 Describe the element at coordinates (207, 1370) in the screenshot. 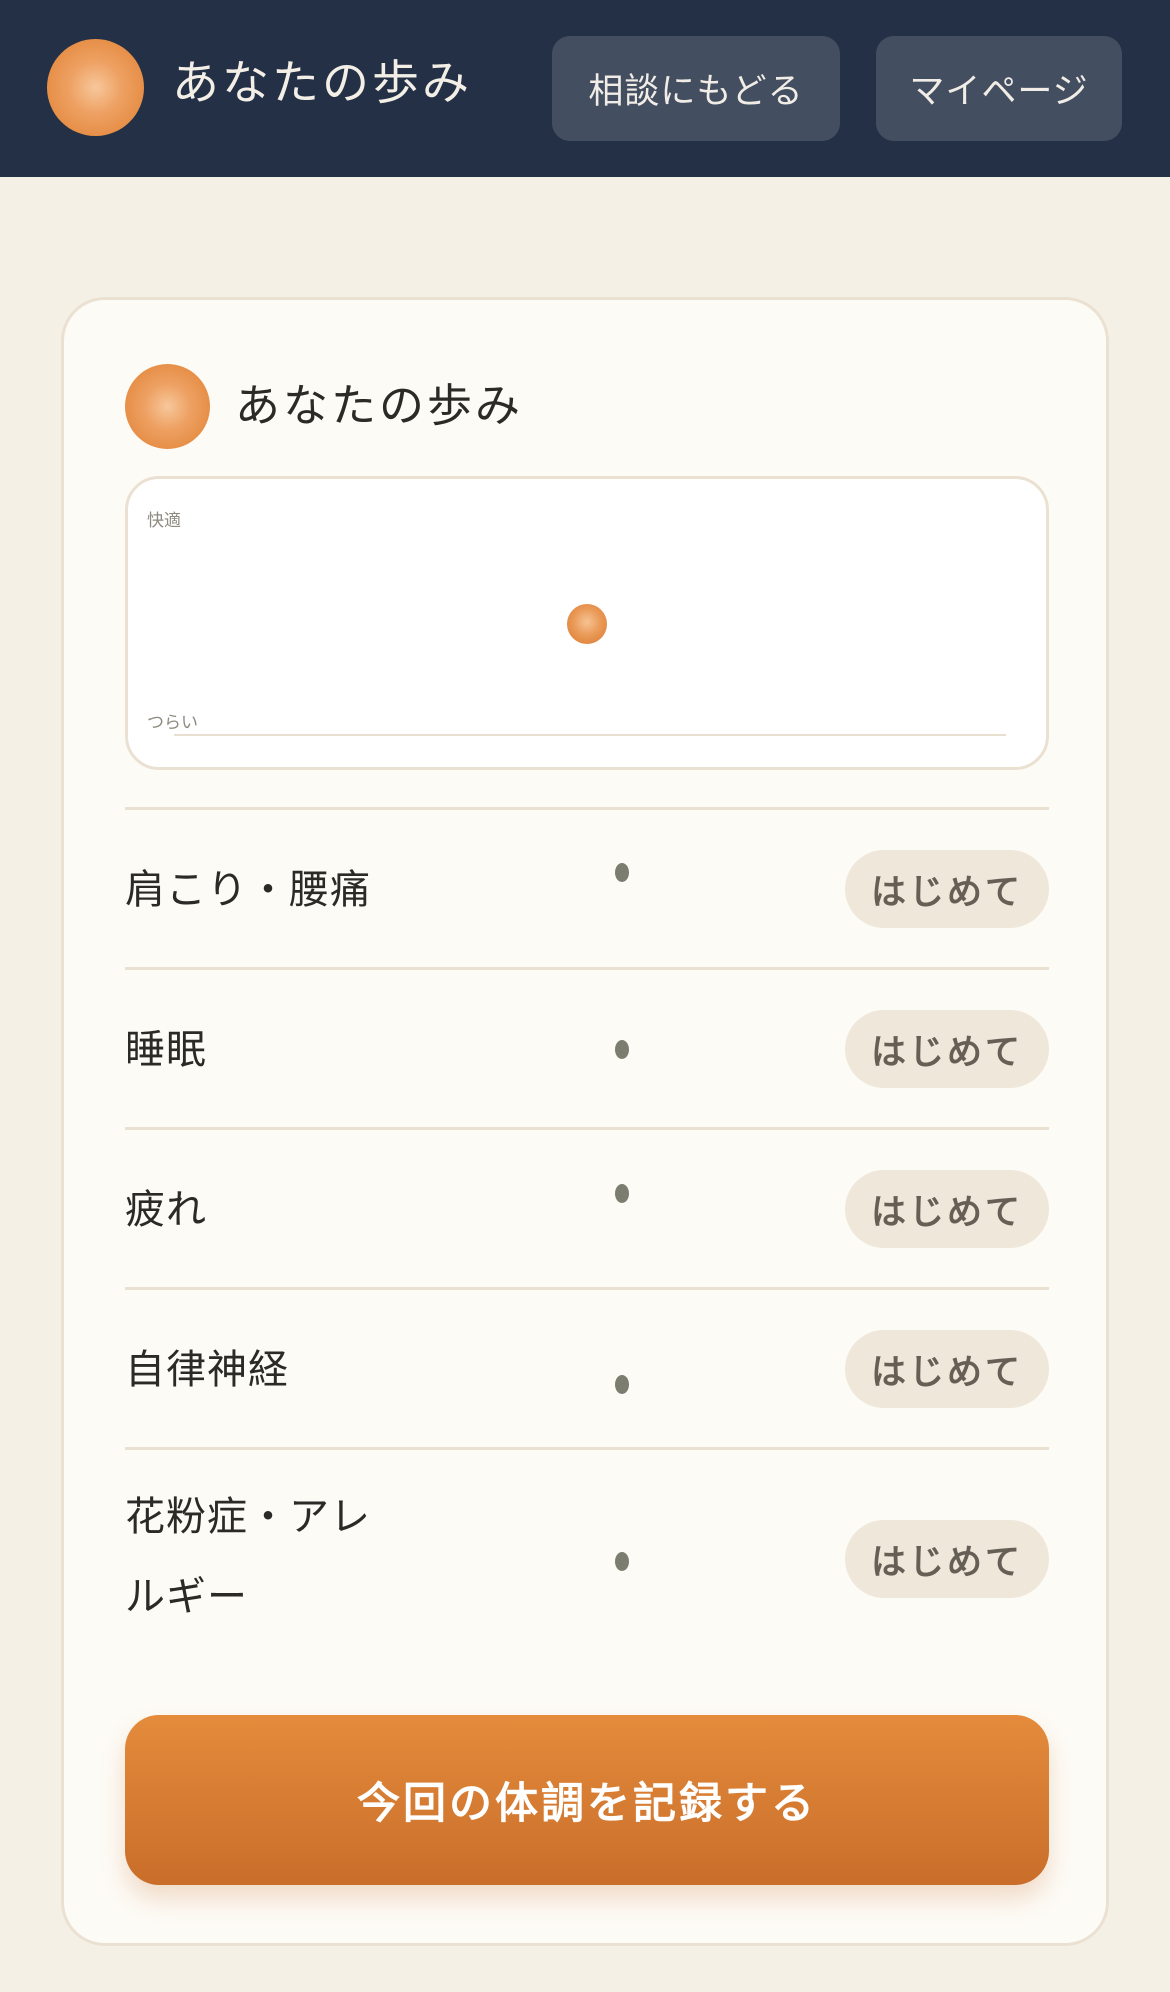

I see `symptom-name: 自律神経` at that location.